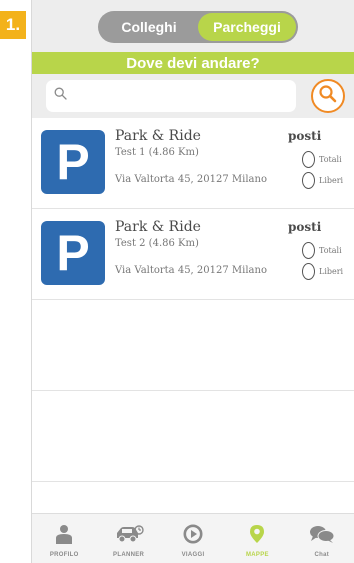 This screenshot has height=563, width=354. Describe the element at coordinates (247, 27) in the screenshot. I see `segment-parcheggi: Parcheggi` at that location.